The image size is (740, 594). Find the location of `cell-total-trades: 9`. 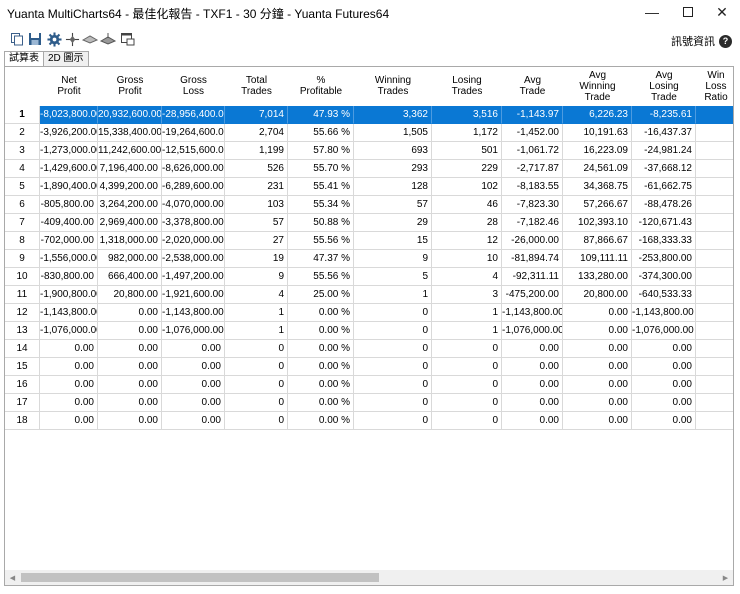

cell-total-trades: 9 is located at coordinates (256, 277).